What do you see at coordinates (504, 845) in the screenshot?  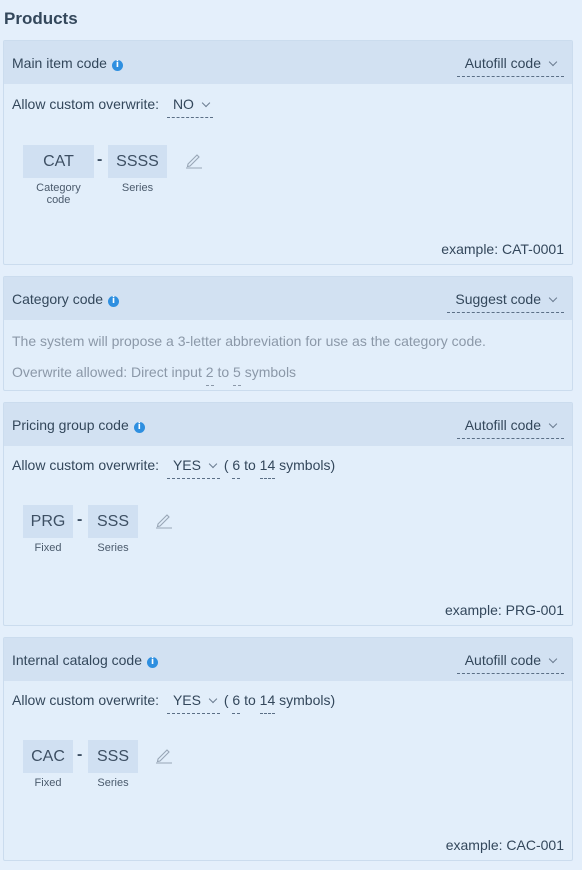 I see `example-text: example: CAC-001` at bounding box center [504, 845].